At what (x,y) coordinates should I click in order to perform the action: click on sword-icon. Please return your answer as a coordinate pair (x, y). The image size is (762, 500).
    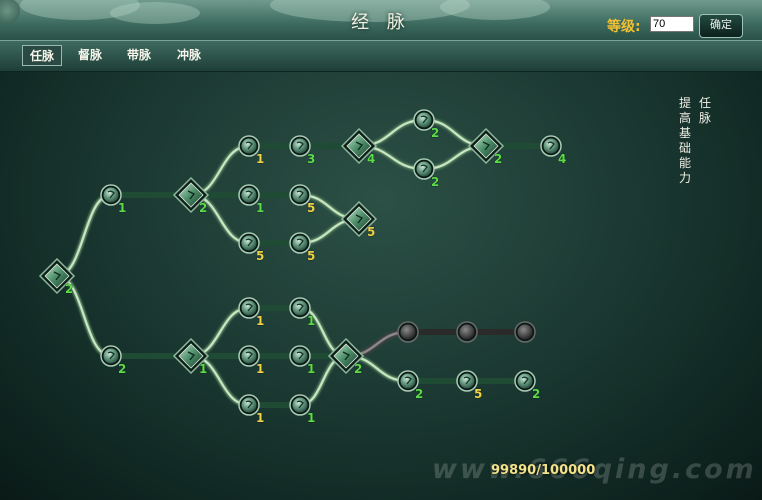
    Looking at the image, I should click on (551, 146).